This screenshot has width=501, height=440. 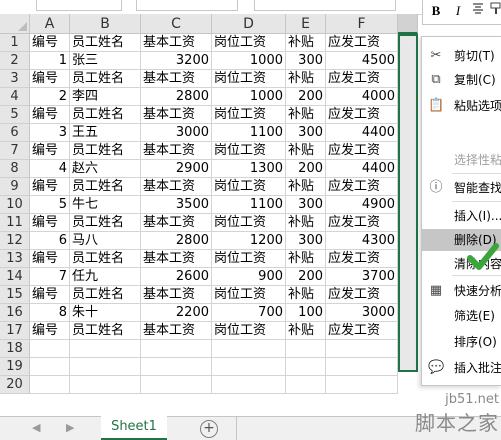 What do you see at coordinates (306, 24) in the screenshot?
I see `column-header-e: E` at bounding box center [306, 24].